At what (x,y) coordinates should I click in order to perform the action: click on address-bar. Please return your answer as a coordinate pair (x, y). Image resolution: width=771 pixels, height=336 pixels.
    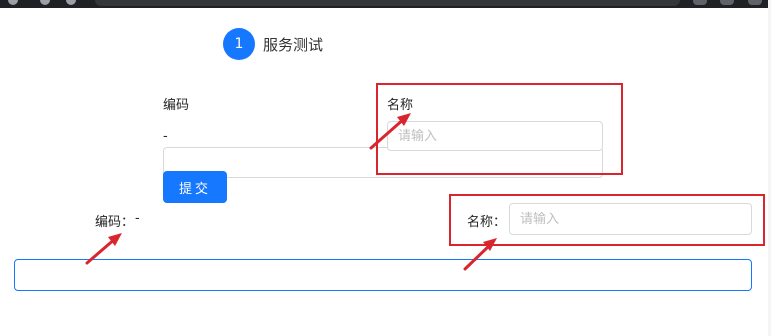
    Looking at the image, I should click on (387, 3).